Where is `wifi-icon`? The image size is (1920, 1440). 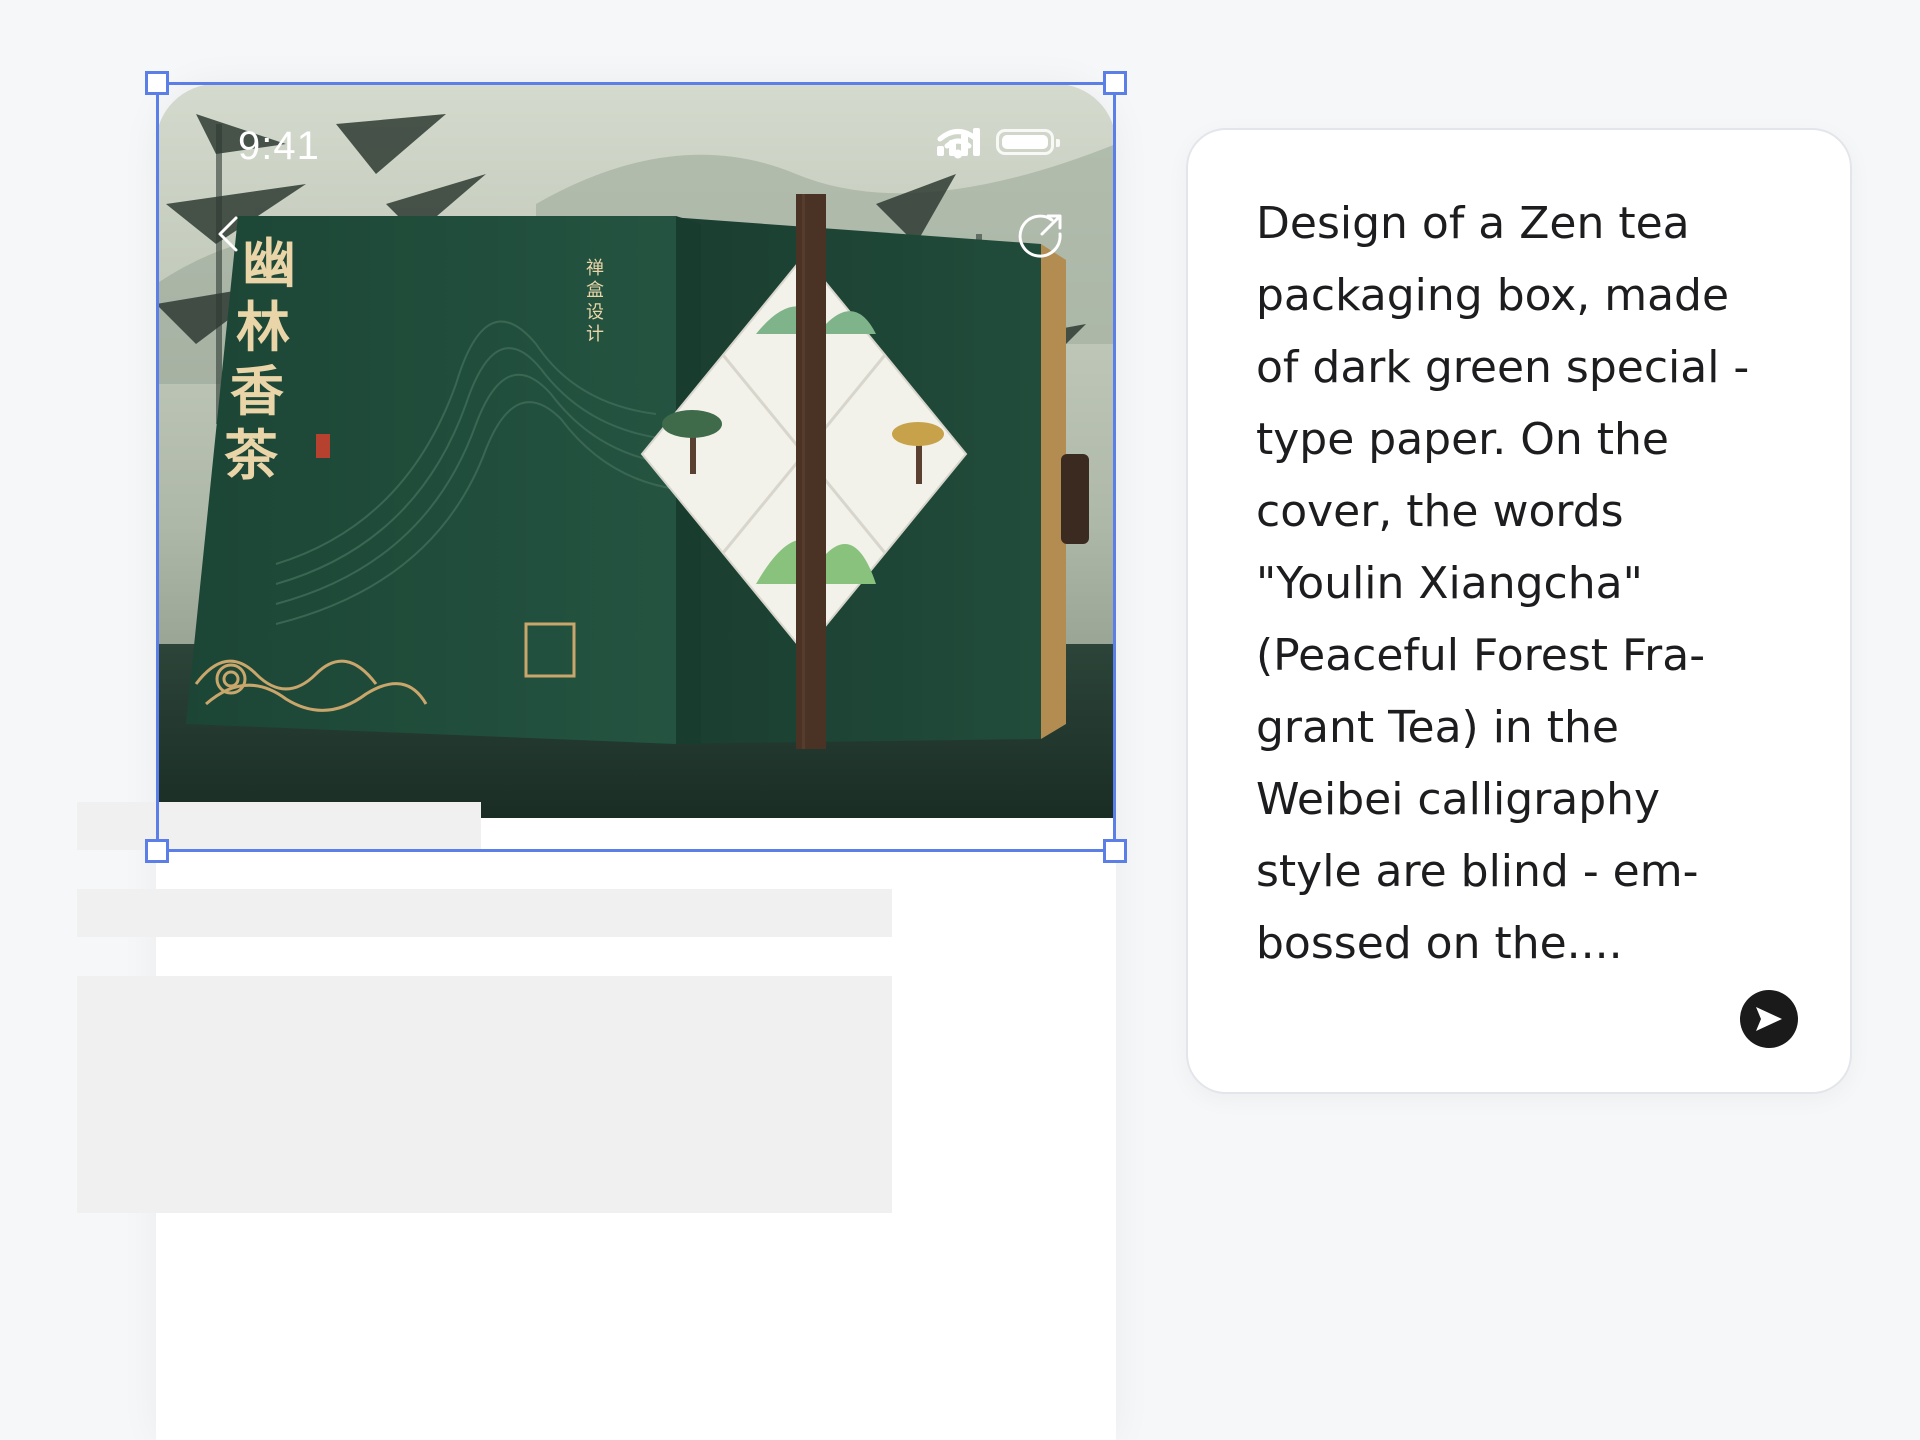 wifi-icon is located at coordinates (958, 144).